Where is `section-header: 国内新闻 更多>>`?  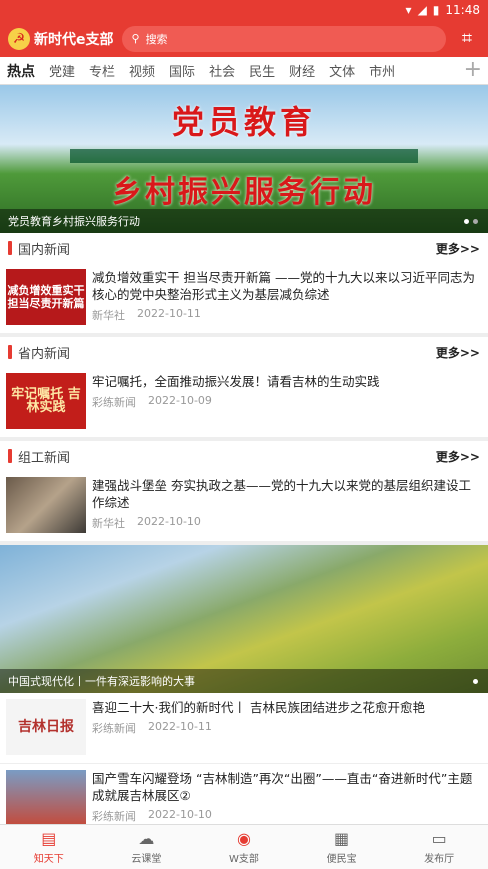
section-header: 国内新闻 更多>> is located at coordinates (244, 248).